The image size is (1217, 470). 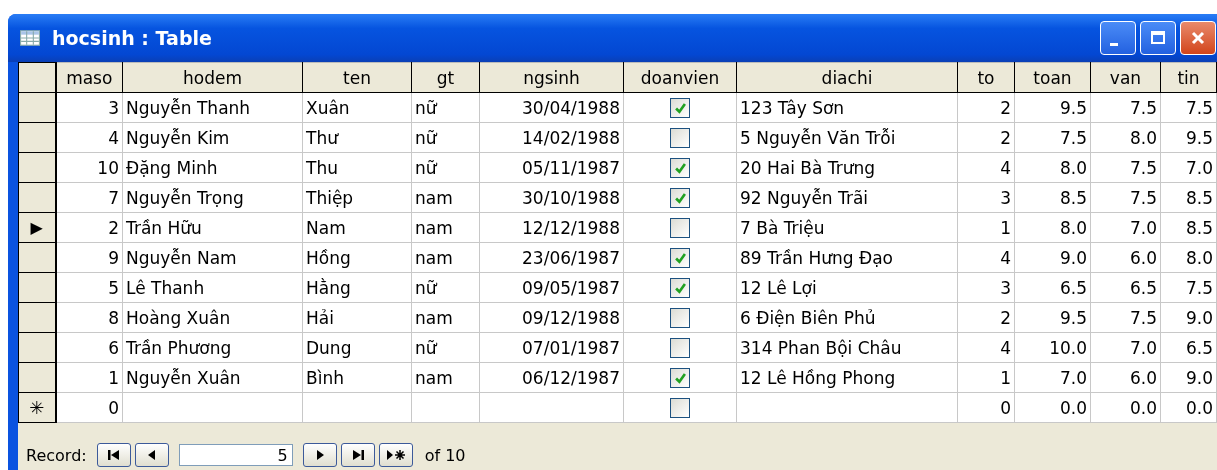 What do you see at coordinates (212, 77) in the screenshot?
I see `column-header: hodem` at bounding box center [212, 77].